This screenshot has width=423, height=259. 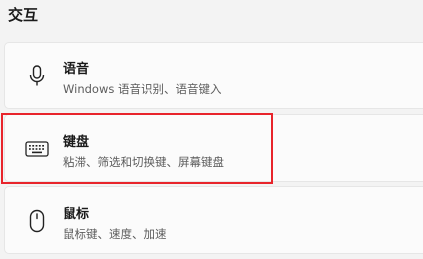 What do you see at coordinates (143, 162) in the screenshot?
I see `keyboard-description: 粘滞、筛选和切换键、屏幕键盘` at bounding box center [143, 162].